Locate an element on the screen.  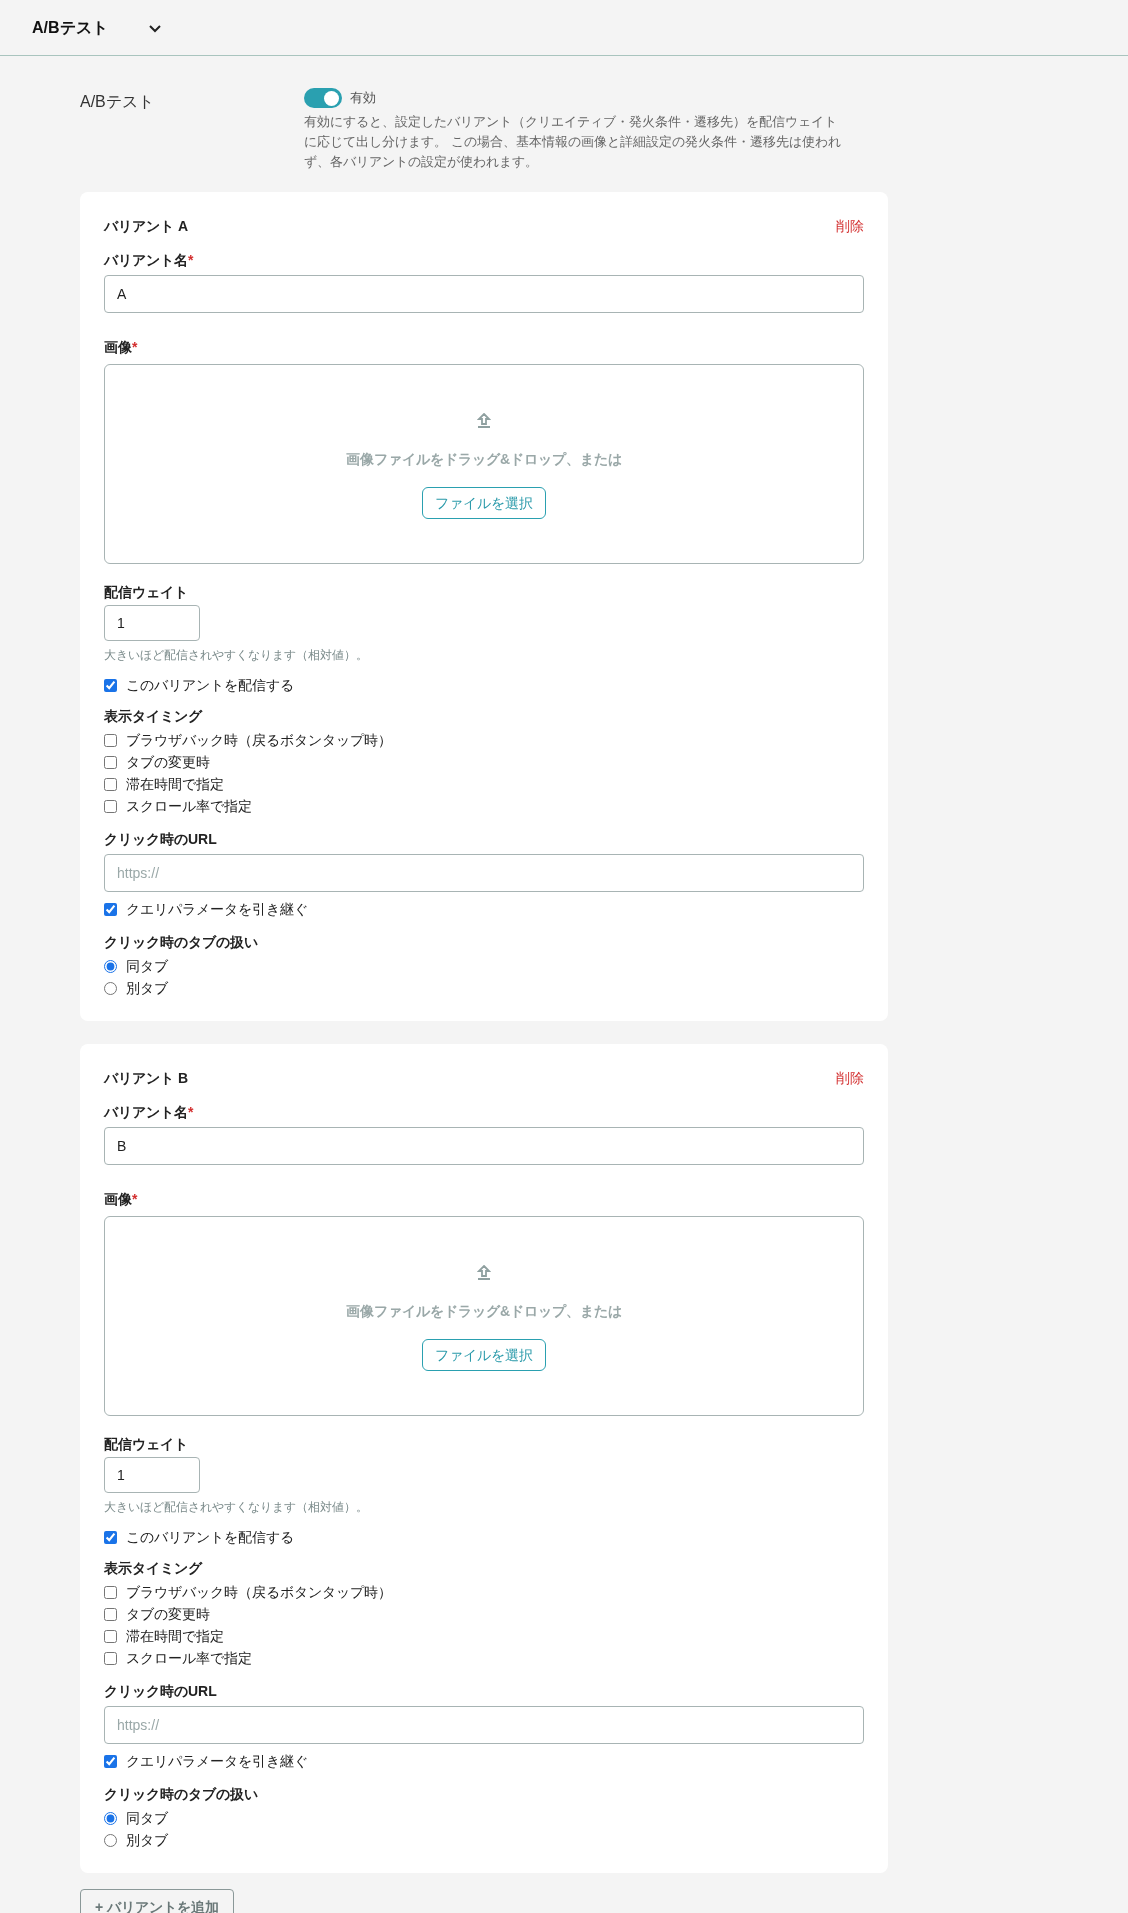
variant-title: バリアント A is located at coordinates (146, 226).